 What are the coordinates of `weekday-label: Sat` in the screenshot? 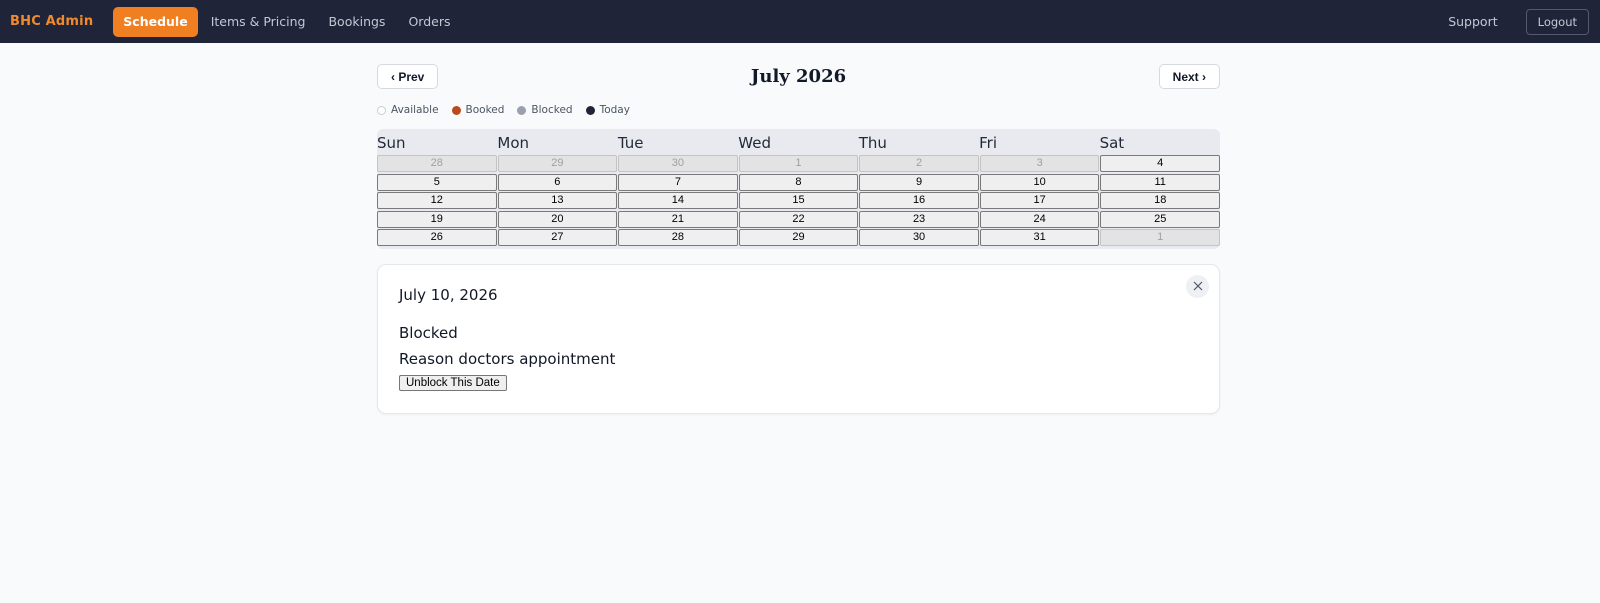 It's located at (1112, 143).